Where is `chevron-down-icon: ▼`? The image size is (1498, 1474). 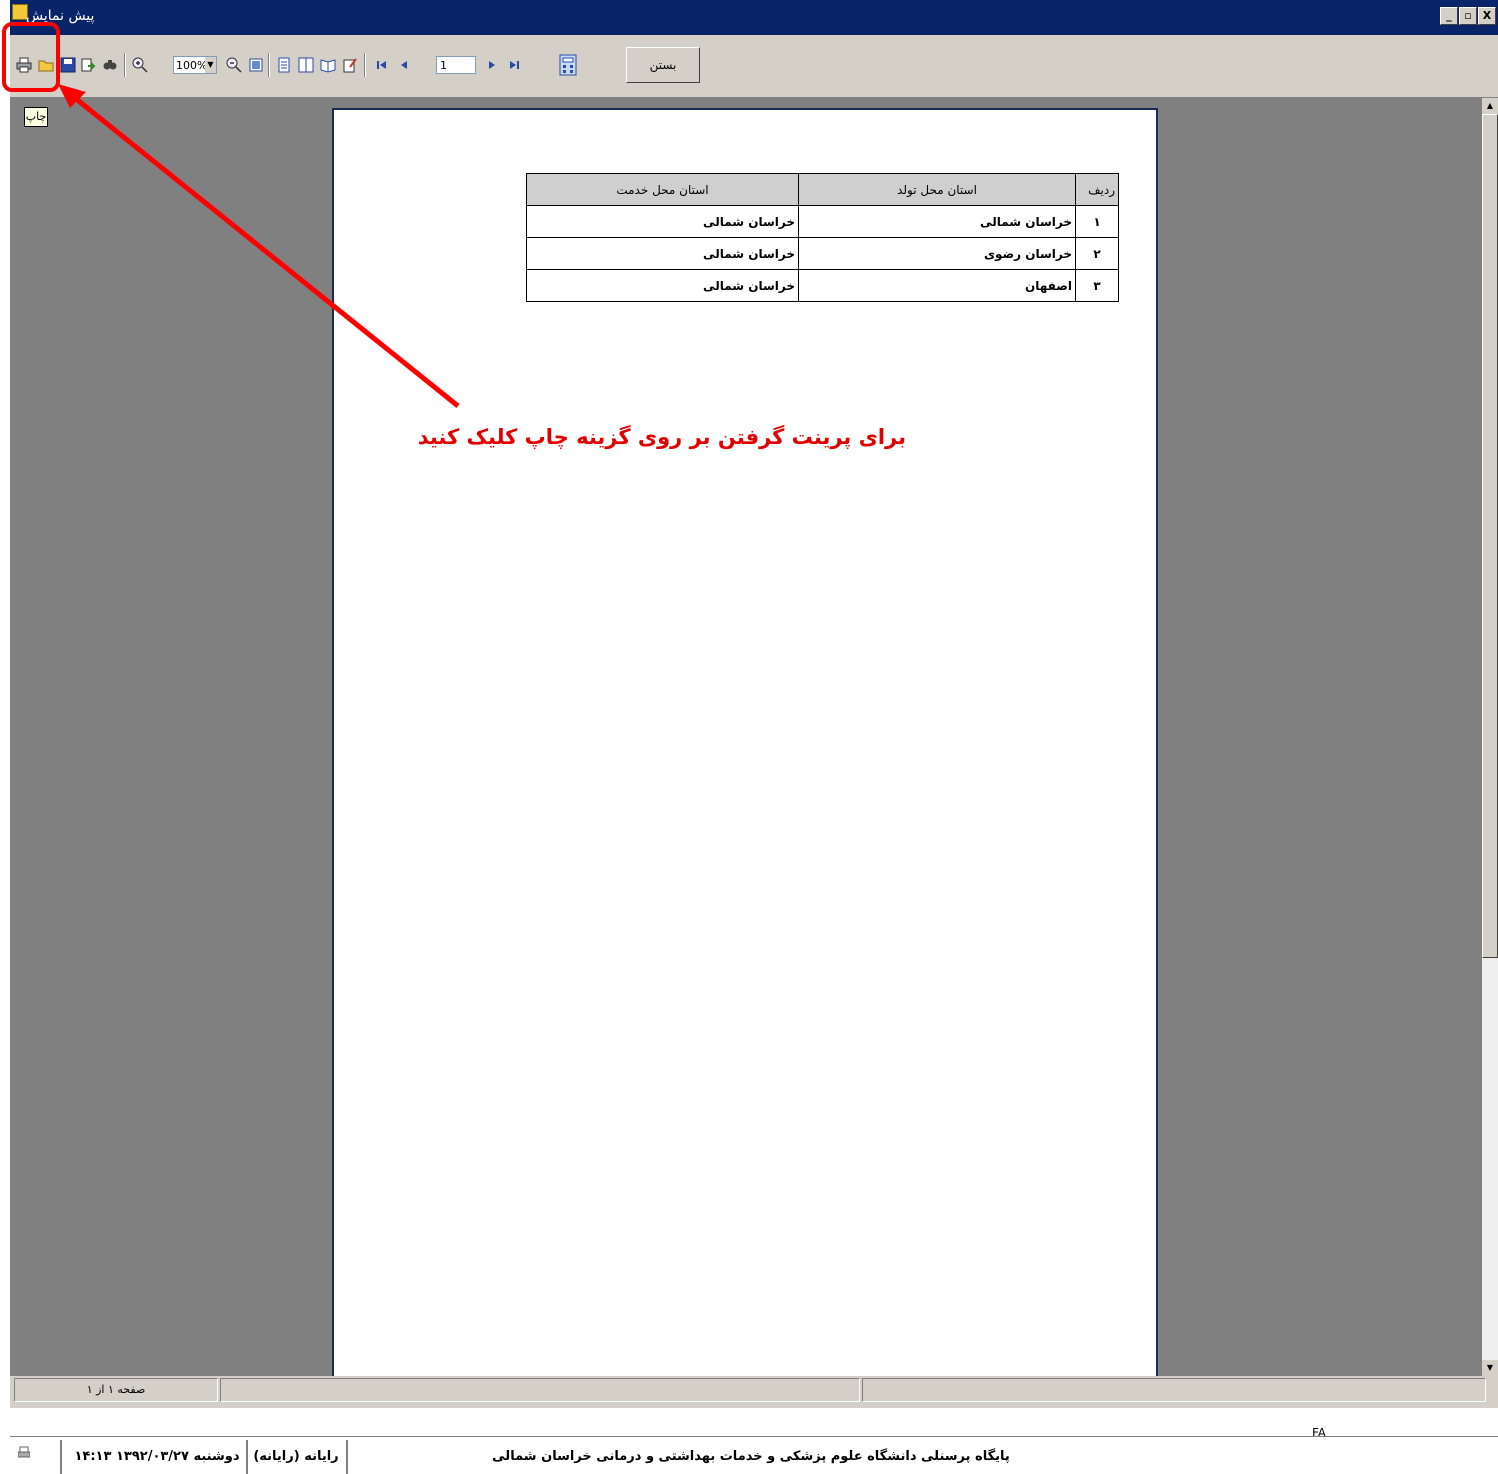 chevron-down-icon: ▼ is located at coordinates (210, 65).